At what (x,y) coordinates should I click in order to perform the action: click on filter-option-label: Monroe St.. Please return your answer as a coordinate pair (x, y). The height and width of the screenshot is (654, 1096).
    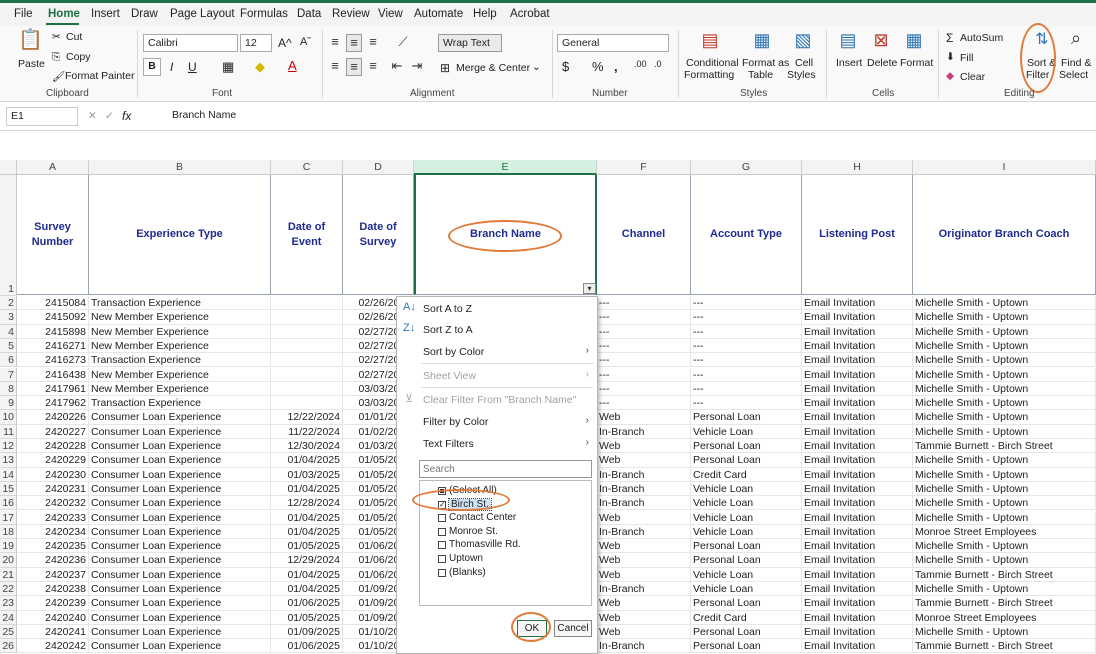
    Looking at the image, I should click on (473, 531).